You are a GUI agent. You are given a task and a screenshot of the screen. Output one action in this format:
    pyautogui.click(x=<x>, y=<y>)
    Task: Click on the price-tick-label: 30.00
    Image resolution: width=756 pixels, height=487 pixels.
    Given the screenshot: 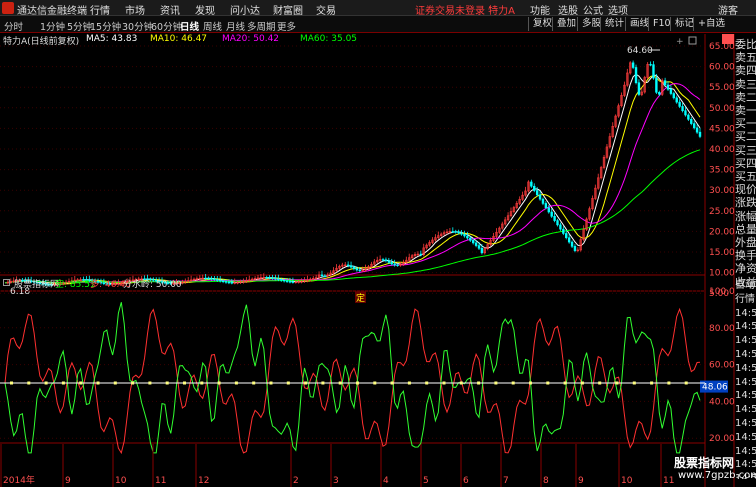 What is the action you would take?
    pyautogui.click(x=722, y=191)
    